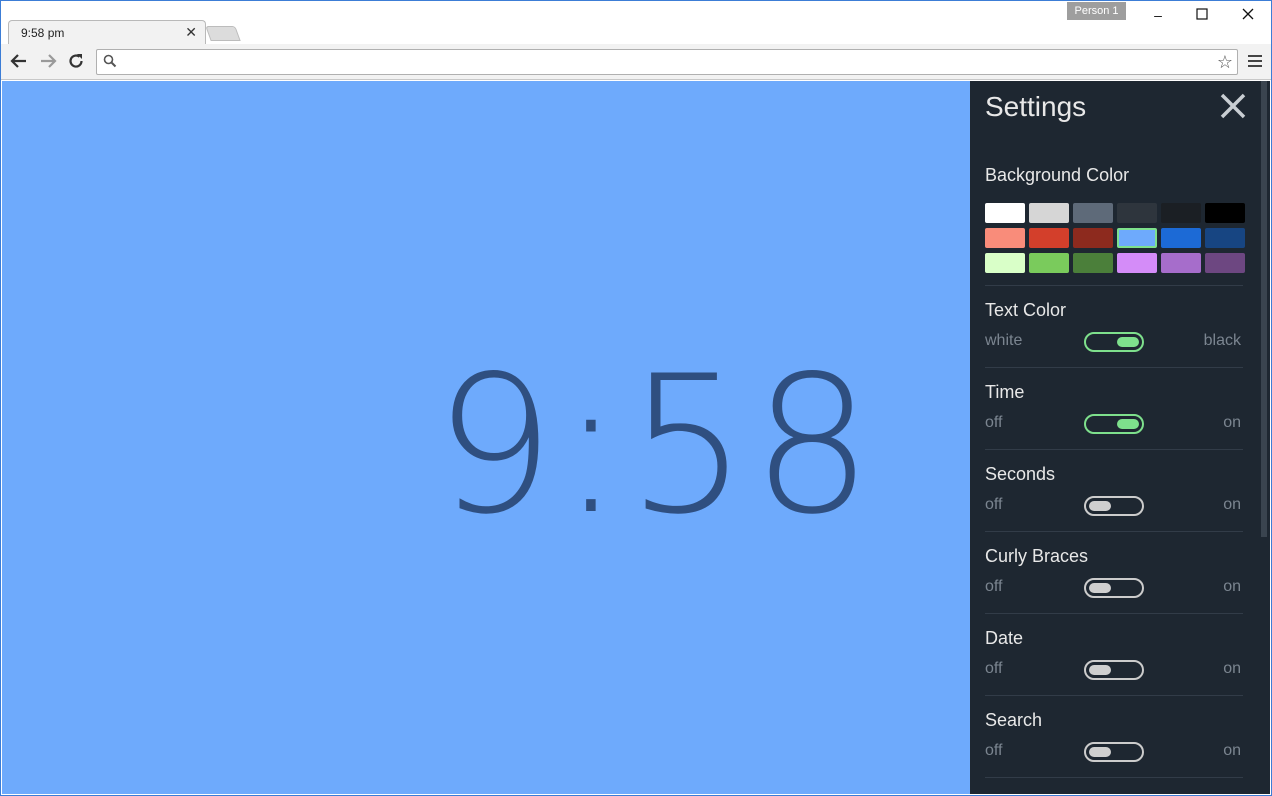 This screenshot has height=796, width=1272. Describe the element at coordinates (1026, 310) in the screenshot. I see `text-color-label: Text Color` at that location.